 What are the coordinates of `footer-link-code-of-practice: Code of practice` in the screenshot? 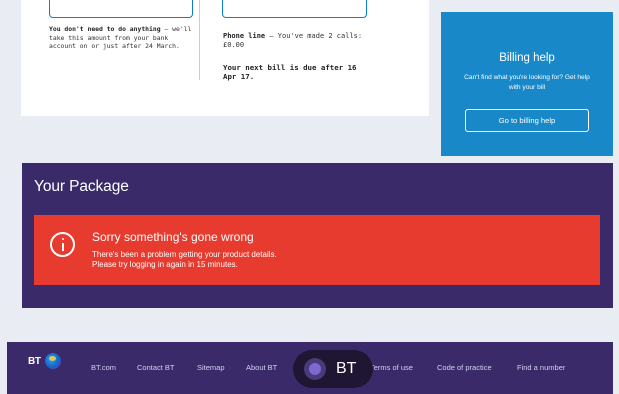 It's located at (464, 367).